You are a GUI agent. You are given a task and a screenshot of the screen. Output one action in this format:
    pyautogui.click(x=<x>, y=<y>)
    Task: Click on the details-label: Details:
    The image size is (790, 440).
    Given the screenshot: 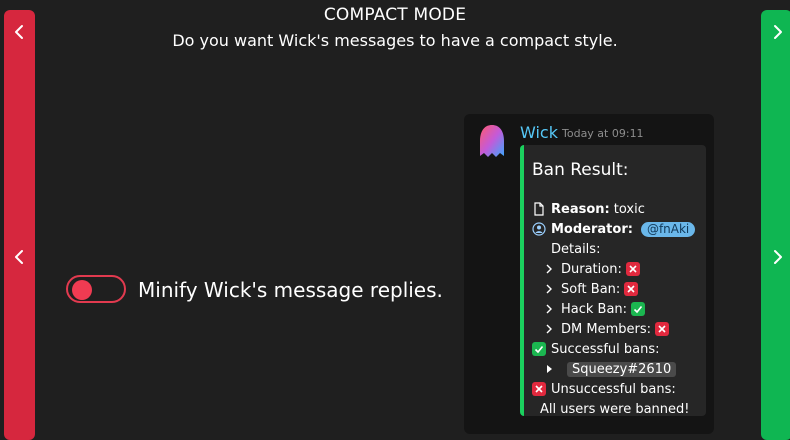 What is the action you would take?
    pyautogui.click(x=576, y=249)
    